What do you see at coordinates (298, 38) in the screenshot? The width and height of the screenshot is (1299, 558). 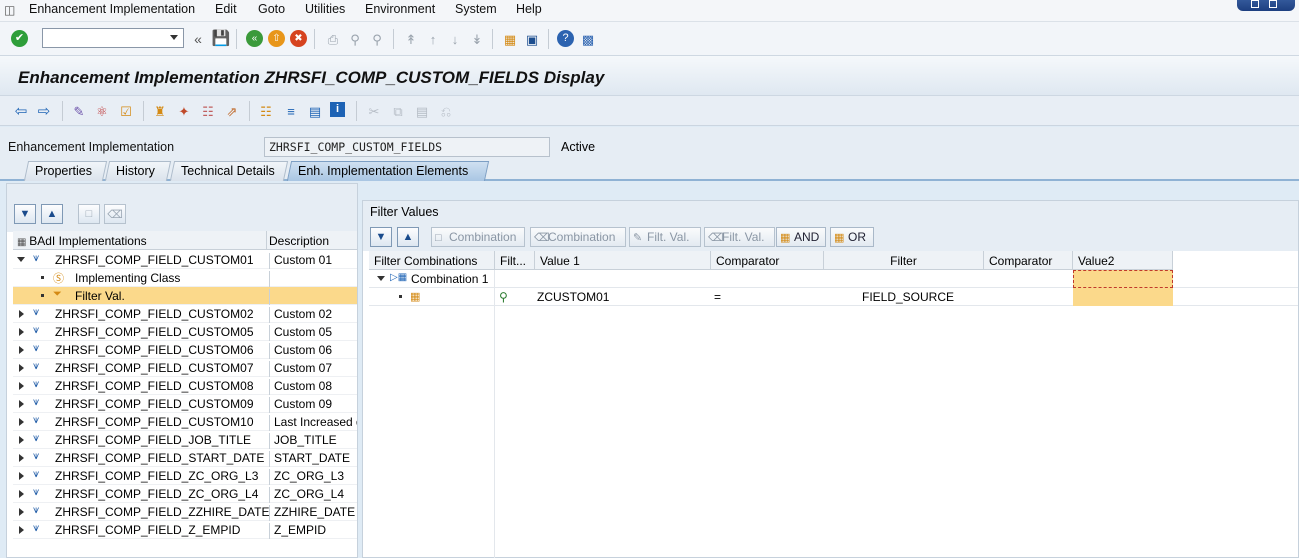 I see `cancel-icon: ✖` at bounding box center [298, 38].